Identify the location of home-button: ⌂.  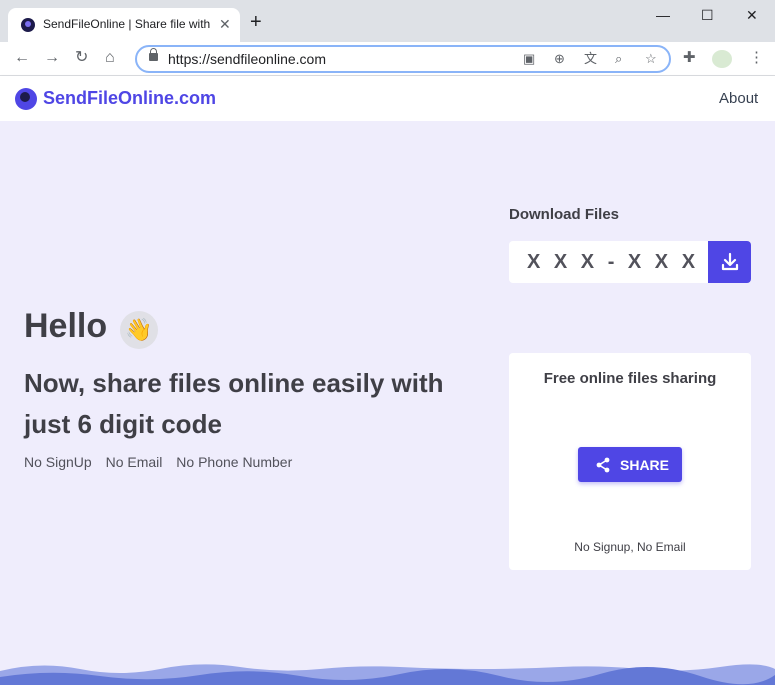
(110, 58).